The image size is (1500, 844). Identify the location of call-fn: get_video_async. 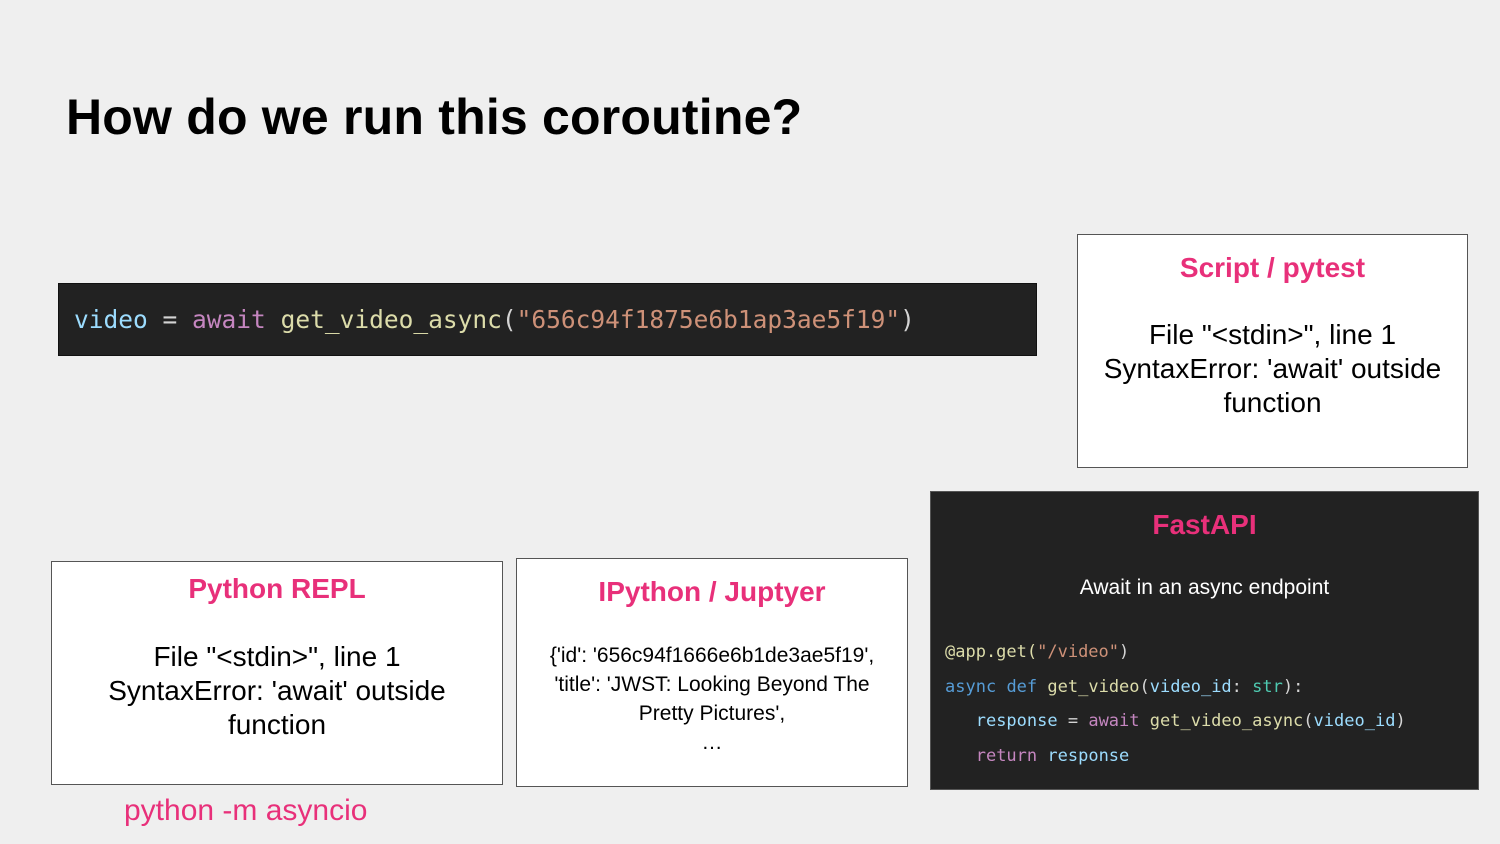
(1226, 721).